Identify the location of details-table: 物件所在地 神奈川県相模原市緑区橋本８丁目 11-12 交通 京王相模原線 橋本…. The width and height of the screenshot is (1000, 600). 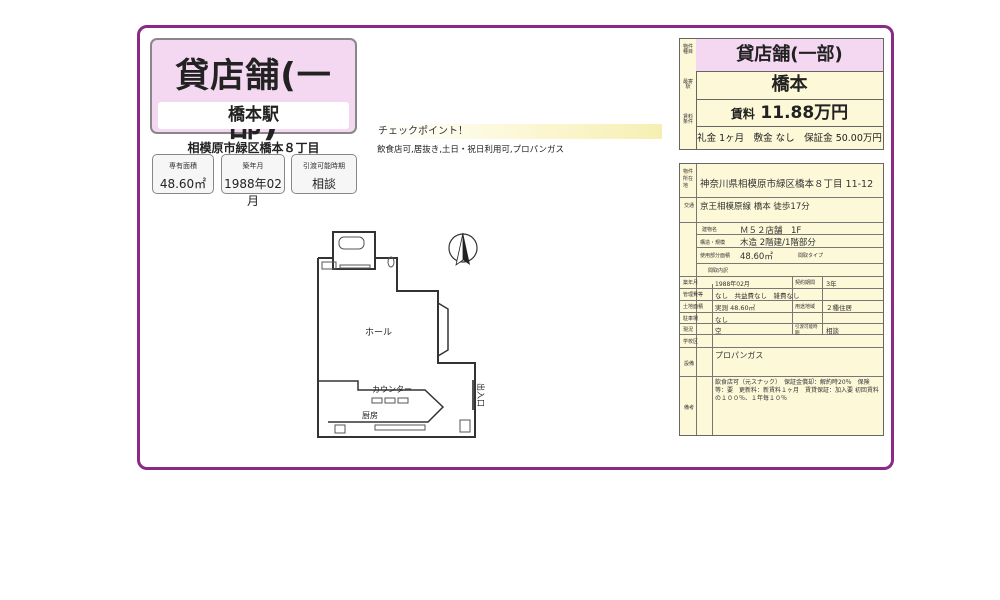
(781, 299).